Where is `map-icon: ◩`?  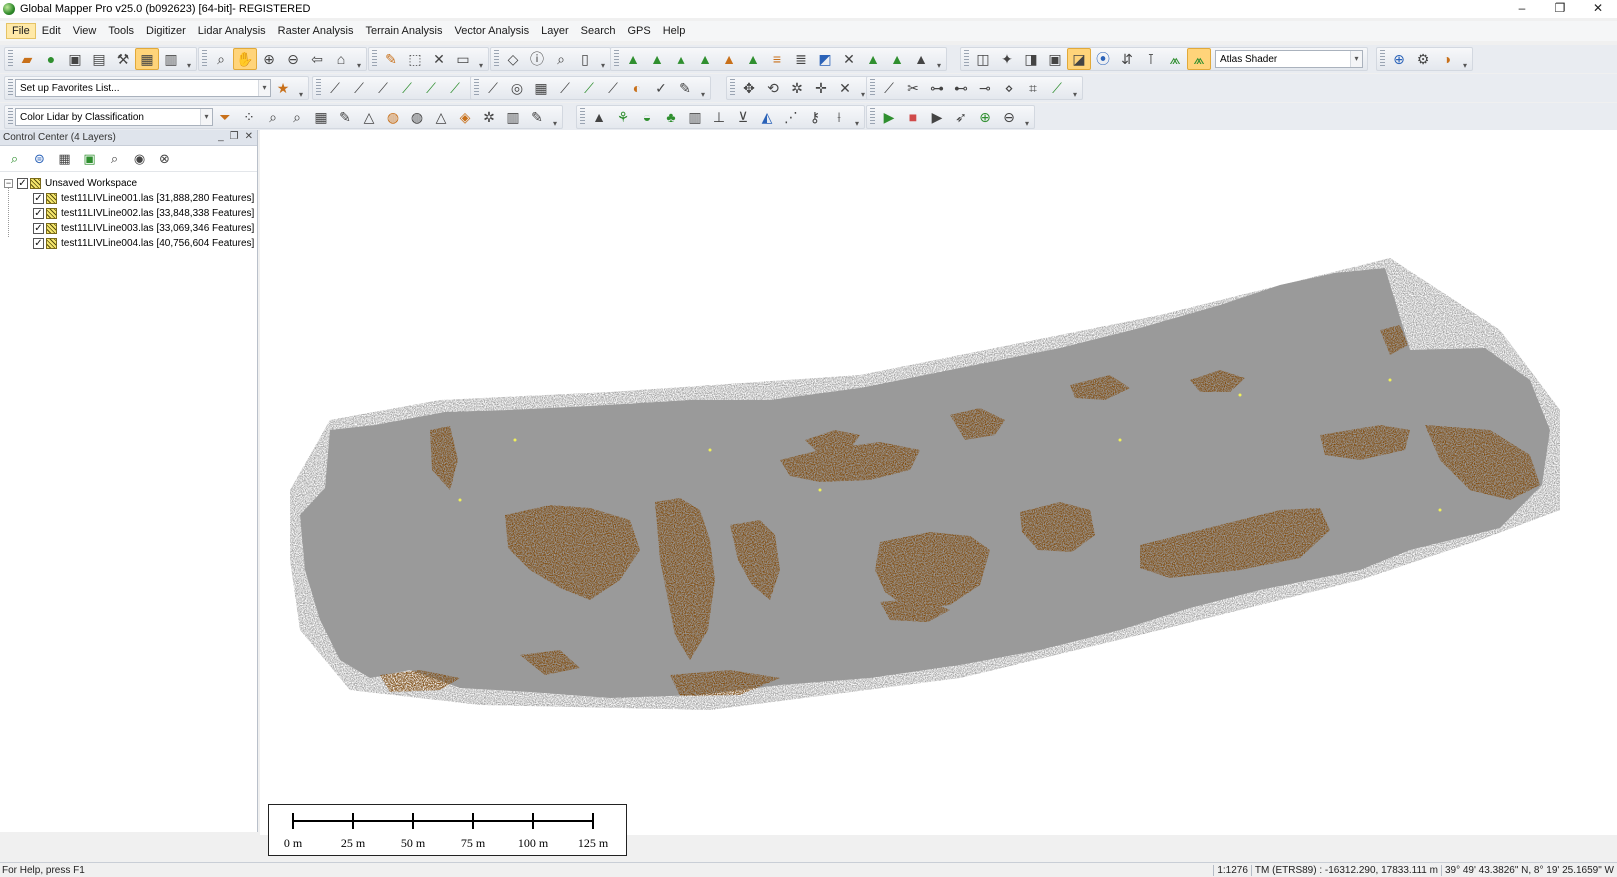
map-icon: ◩ is located at coordinates (825, 59).